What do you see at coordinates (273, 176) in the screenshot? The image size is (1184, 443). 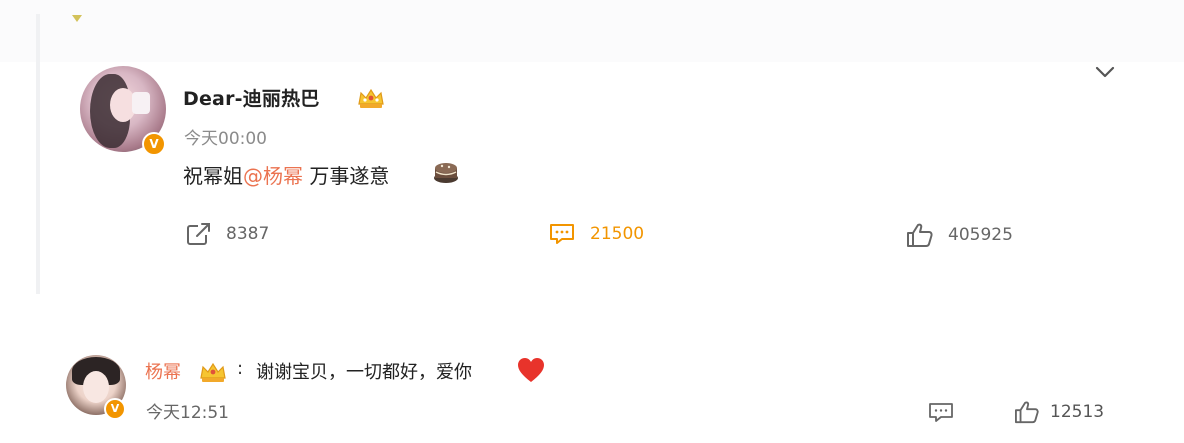 I see `mention-link: @杨幂` at bounding box center [273, 176].